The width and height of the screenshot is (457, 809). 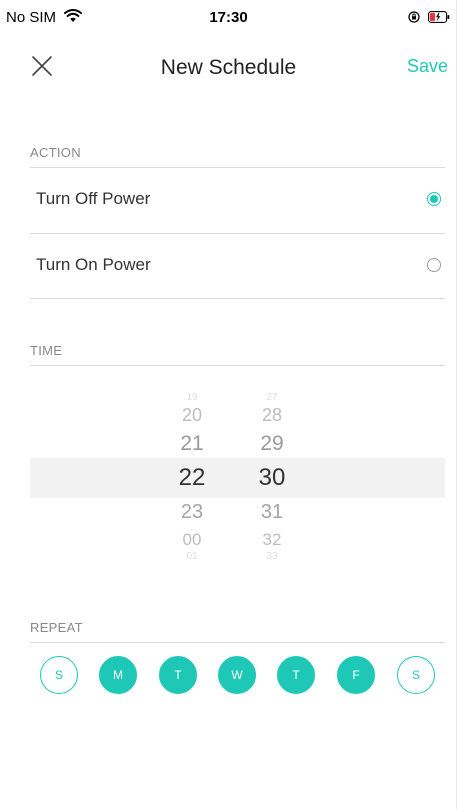 I want to click on hour-option: 19, so click(x=192, y=397).